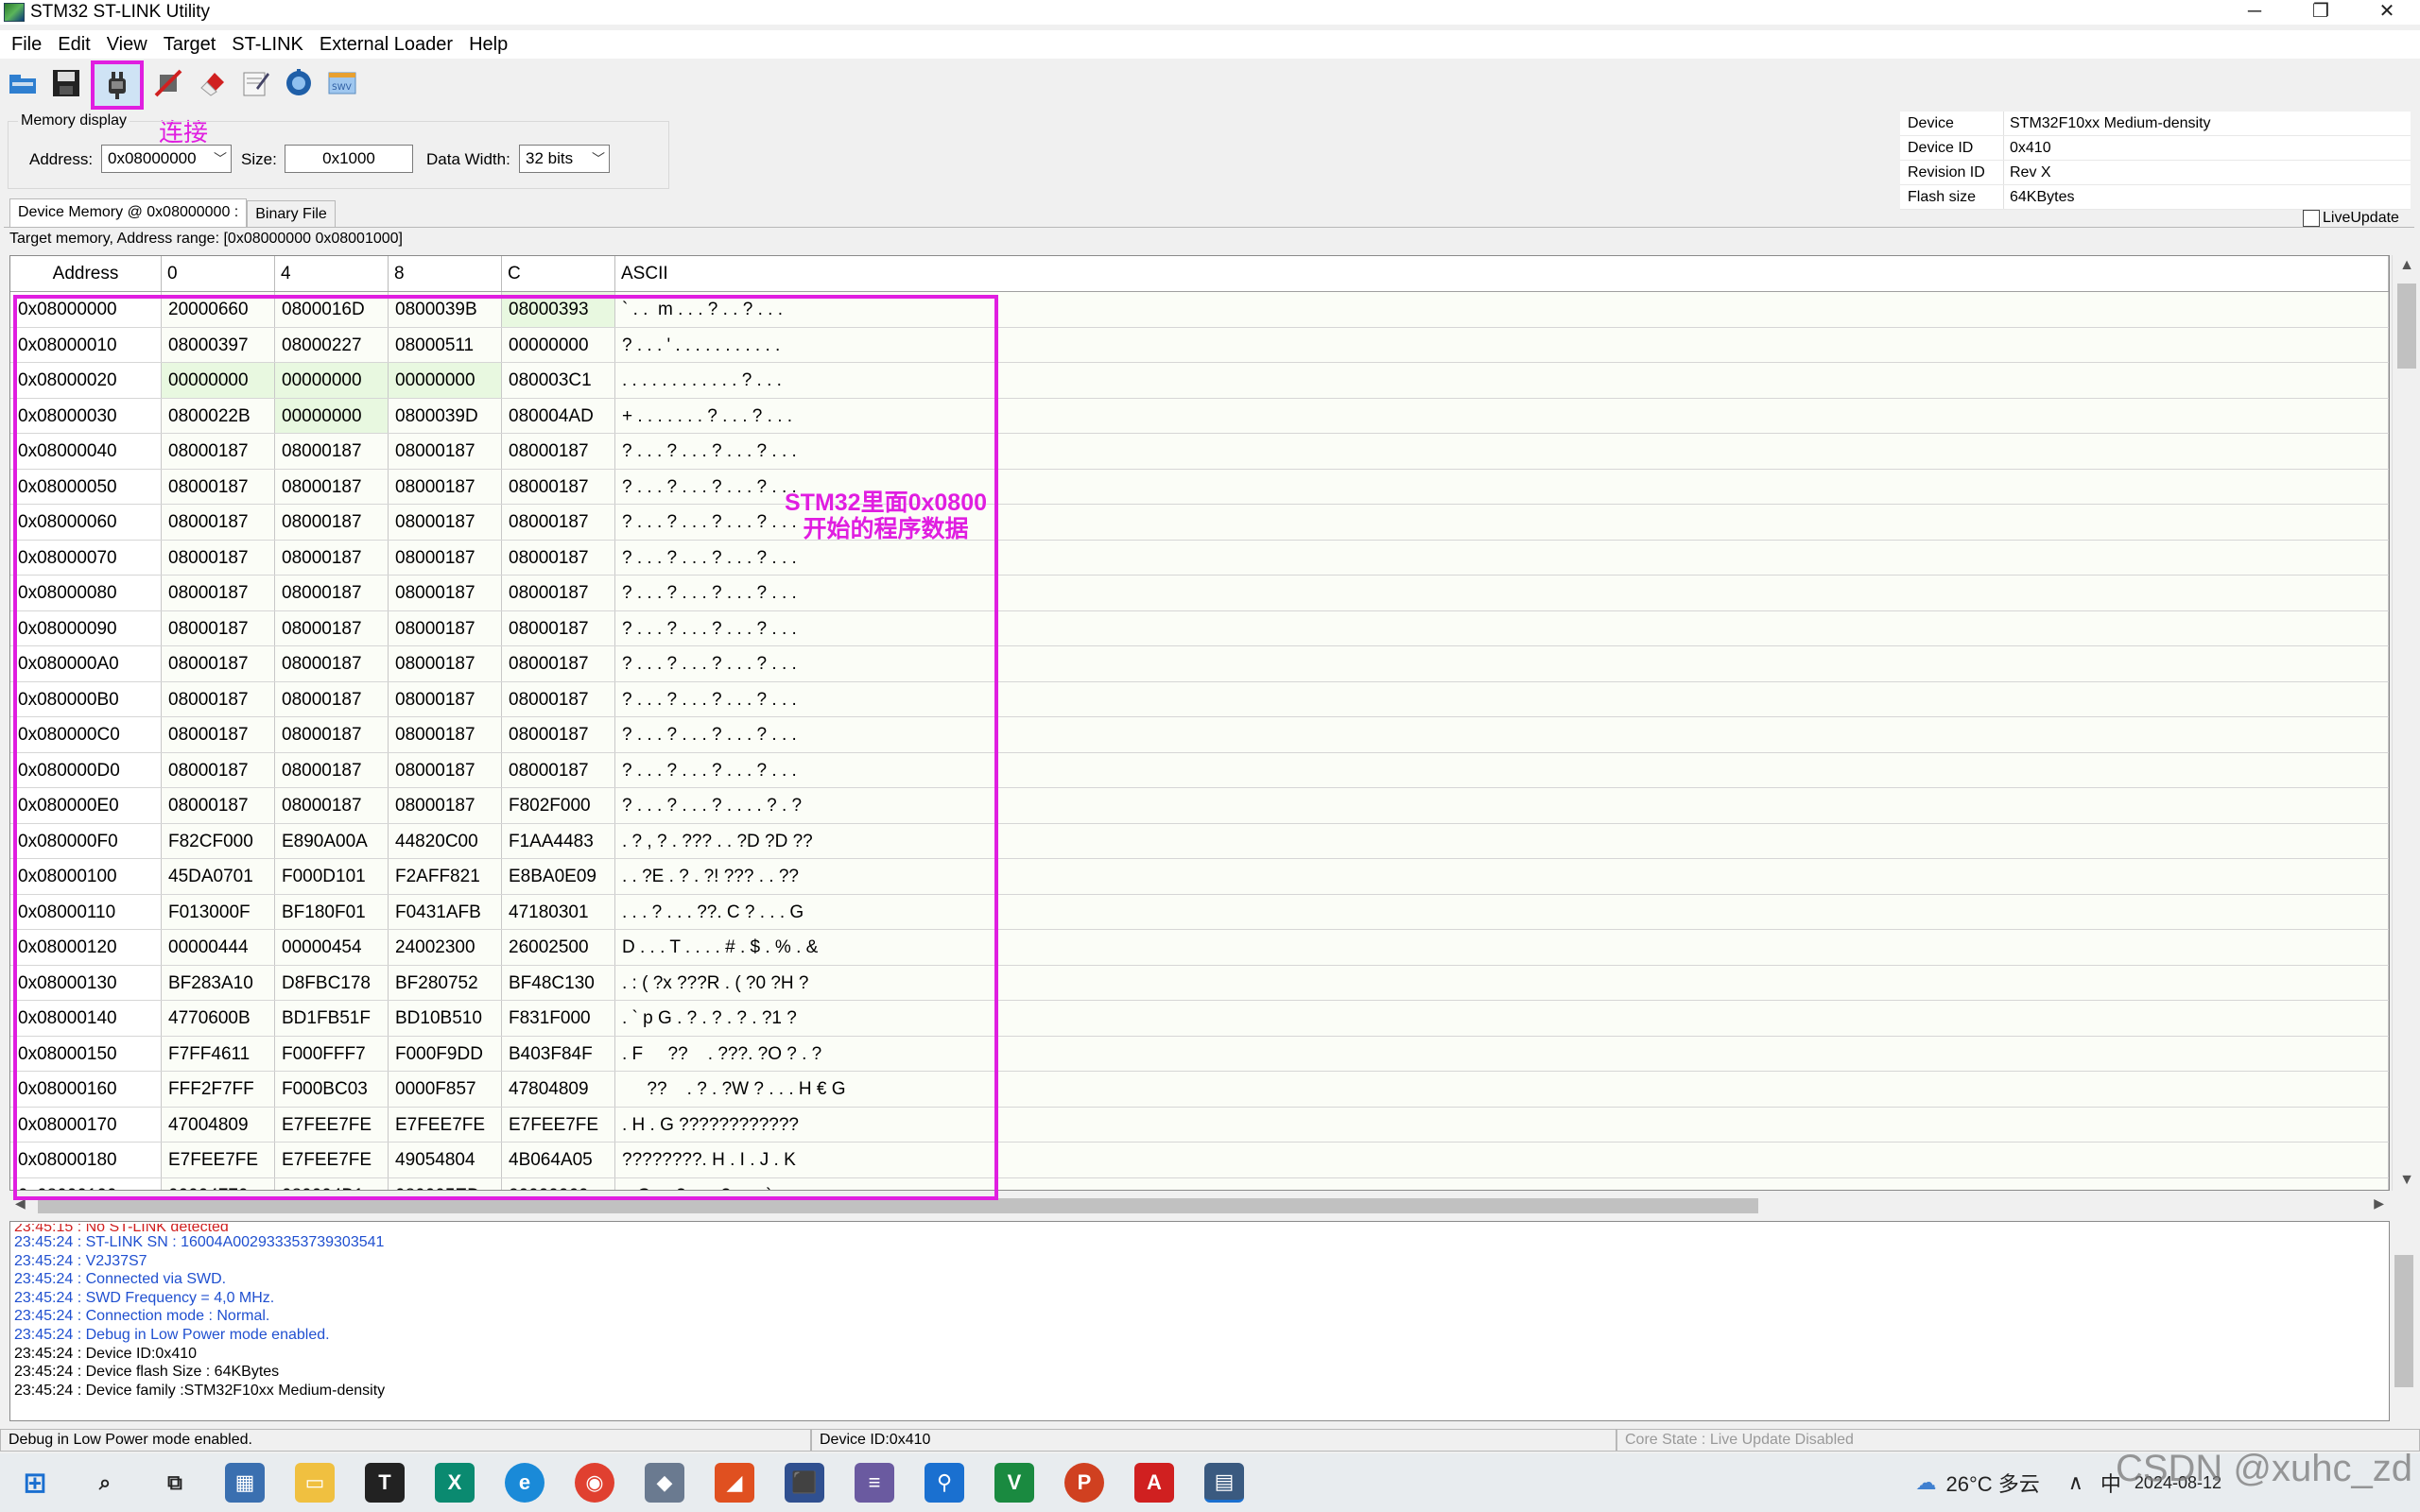  What do you see at coordinates (86, 273) in the screenshot?
I see `column-header-address: Address` at bounding box center [86, 273].